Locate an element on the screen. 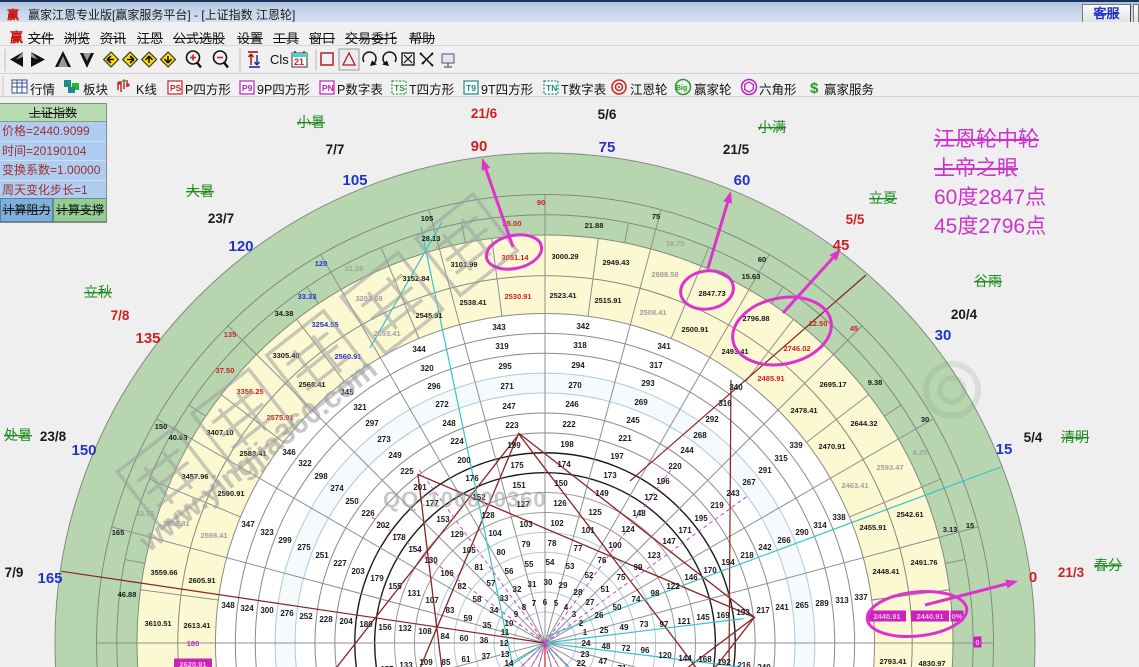  svg-text: 180 is located at coordinates (366, 624).